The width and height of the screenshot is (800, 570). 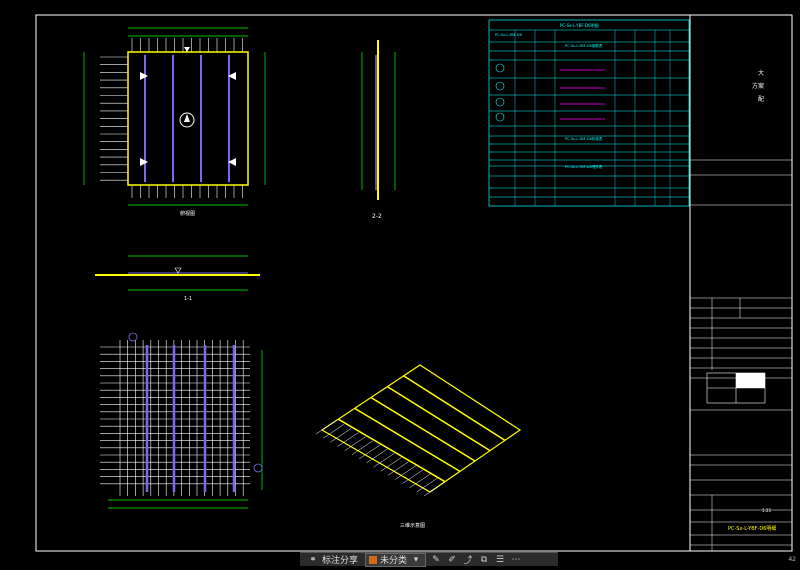 What do you see at coordinates (177, 278) in the screenshot?
I see `section-1-1: 1-1` at bounding box center [177, 278].